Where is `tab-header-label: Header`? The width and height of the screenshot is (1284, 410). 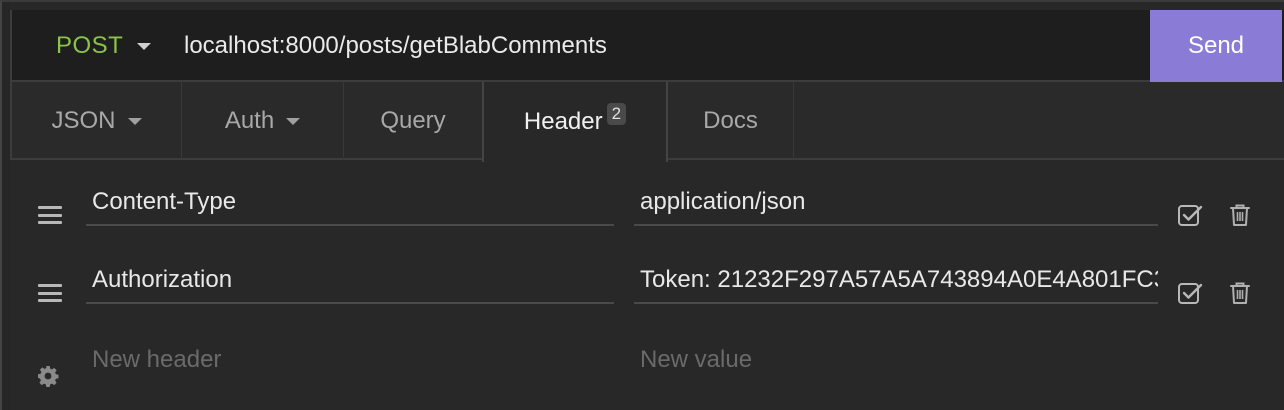 tab-header-label: Header is located at coordinates (563, 121).